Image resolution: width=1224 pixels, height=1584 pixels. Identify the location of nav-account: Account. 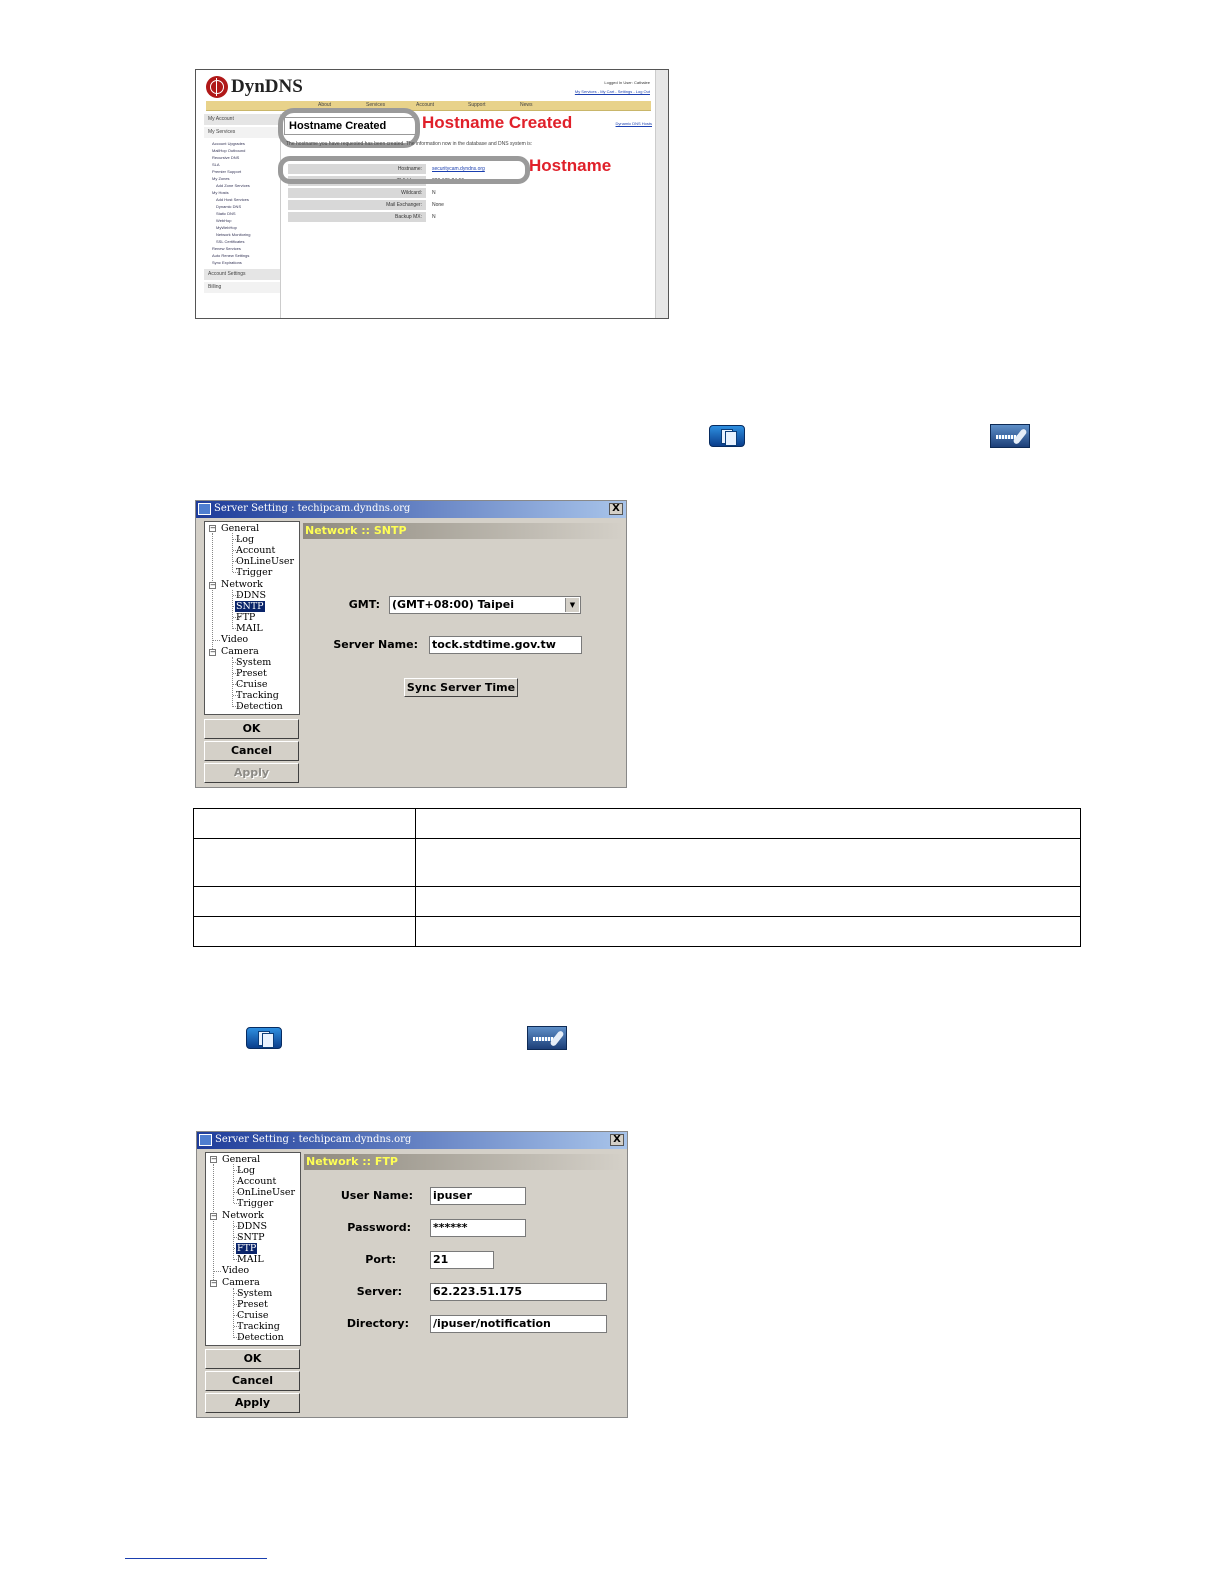
(425, 105).